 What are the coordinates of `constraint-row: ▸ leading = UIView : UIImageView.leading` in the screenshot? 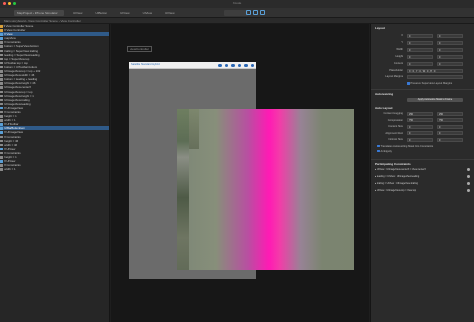 It's located at (422, 176).